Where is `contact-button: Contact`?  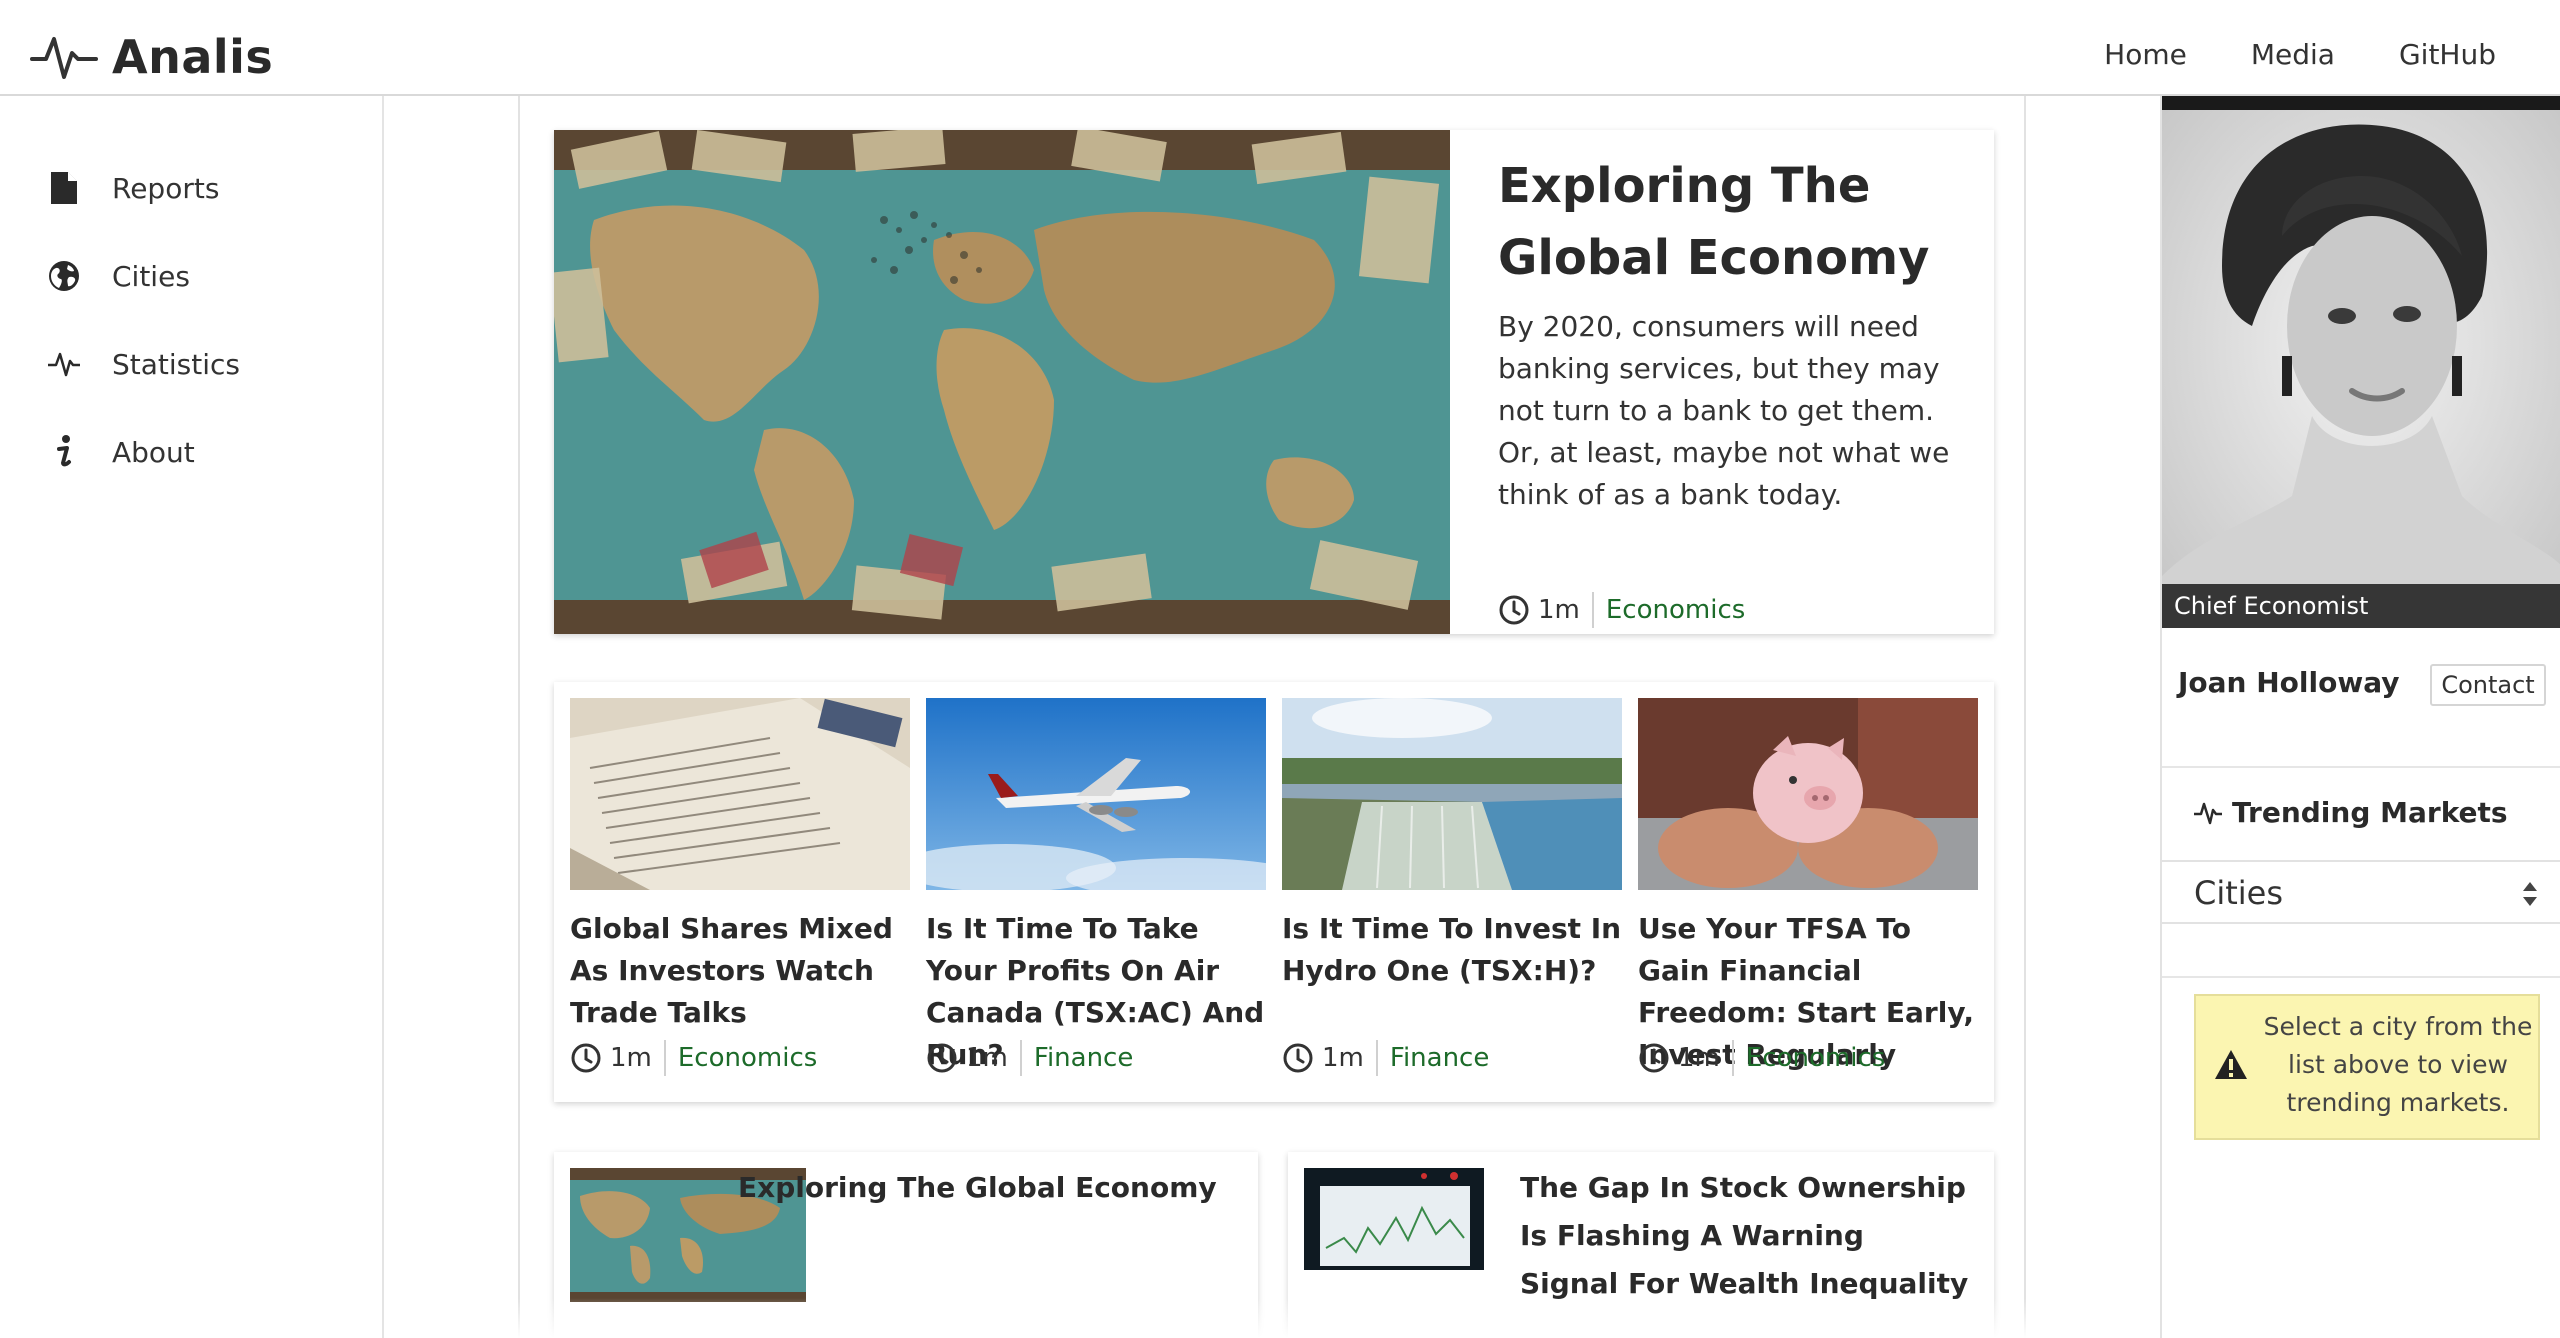 contact-button: Contact is located at coordinates (2488, 685).